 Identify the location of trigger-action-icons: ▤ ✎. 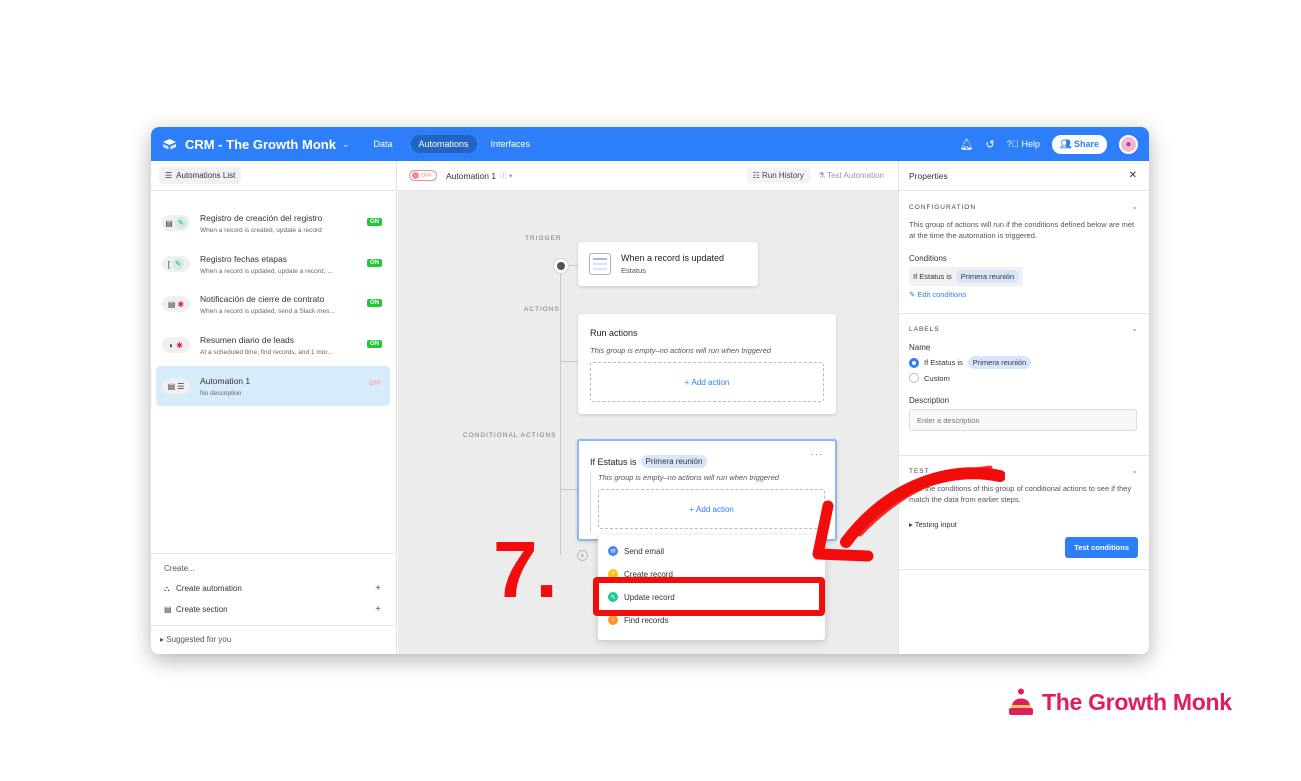
(176, 223).